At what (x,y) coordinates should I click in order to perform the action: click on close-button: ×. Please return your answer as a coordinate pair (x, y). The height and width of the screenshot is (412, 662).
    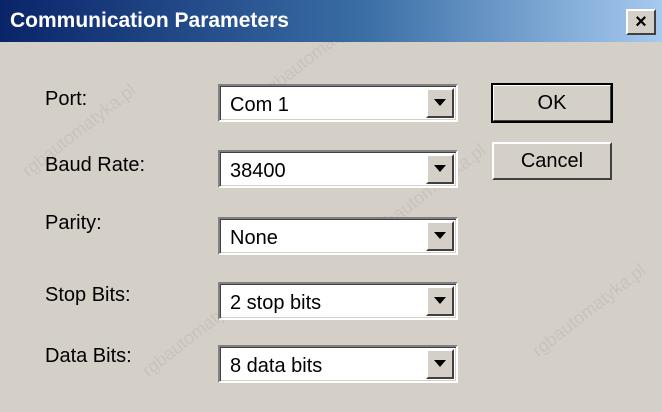
    Looking at the image, I should click on (641, 22).